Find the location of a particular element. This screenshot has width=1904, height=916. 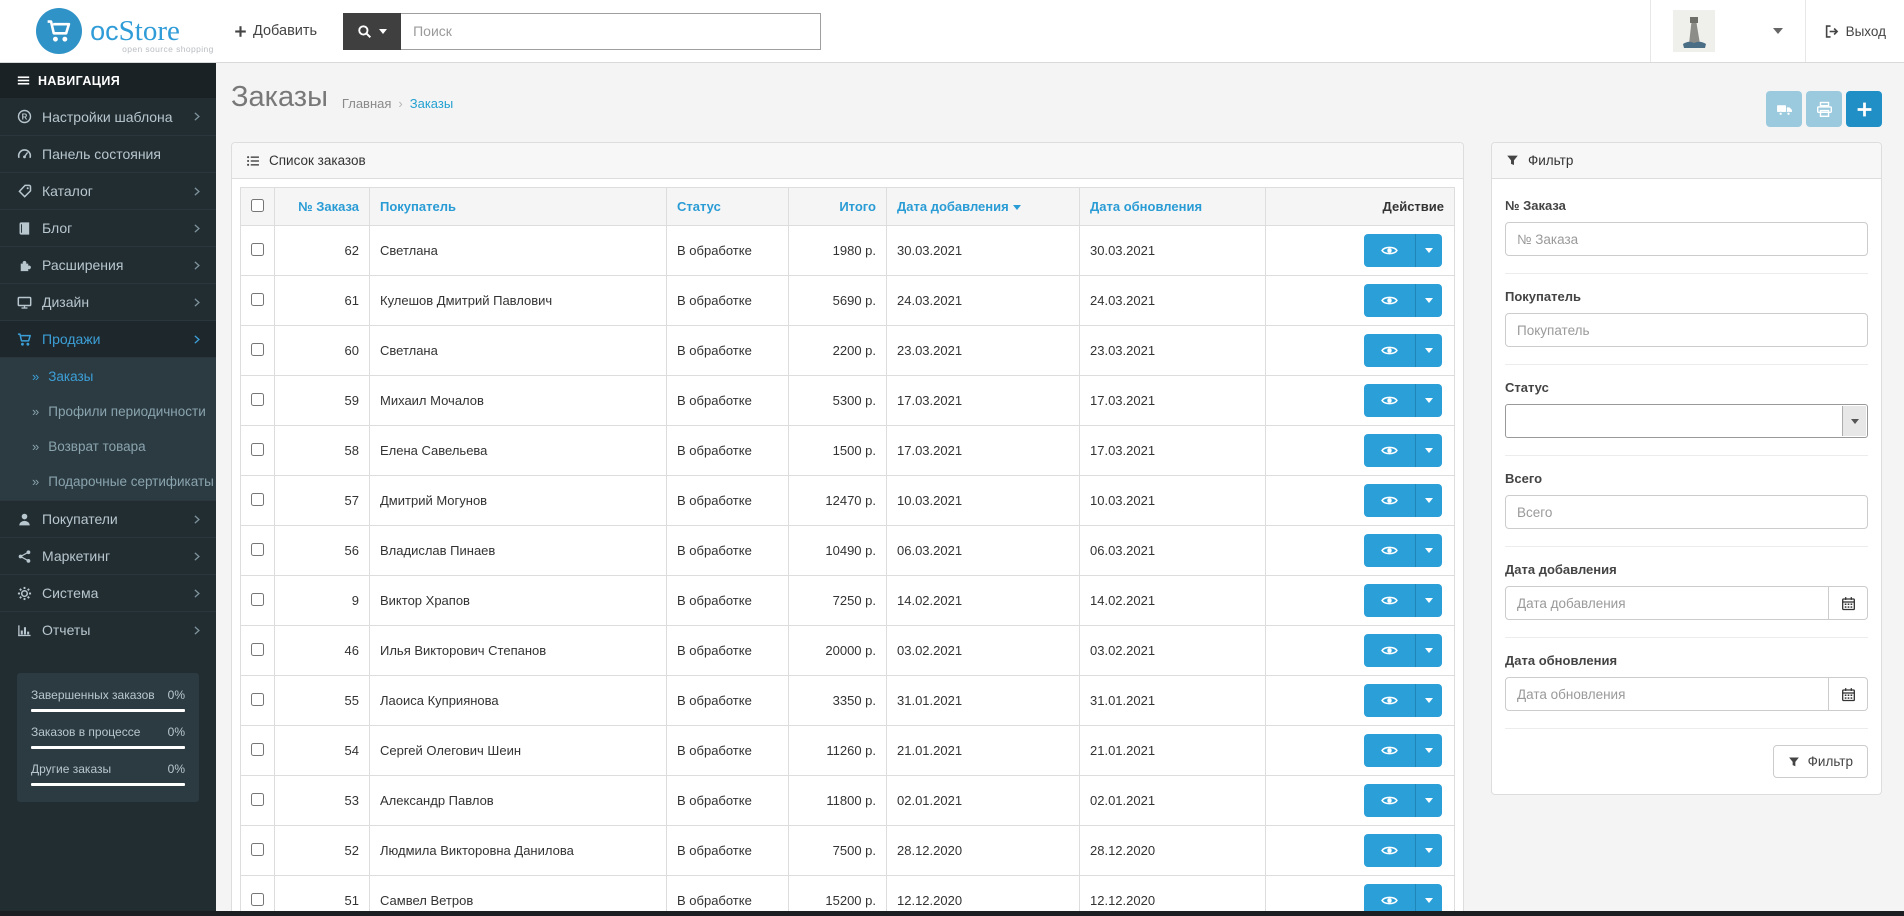

cell-order-id: 58 is located at coordinates (322, 450).